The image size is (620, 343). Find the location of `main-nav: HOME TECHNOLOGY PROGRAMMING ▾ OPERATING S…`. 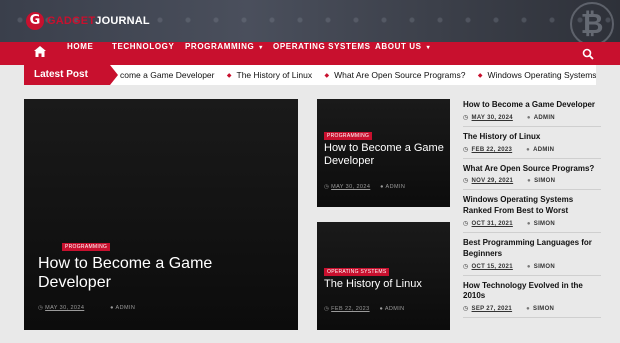

main-nav: HOME TECHNOLOGY PROGRAMMING ▾ OPERATING S… is located at coordinates (310, 53).